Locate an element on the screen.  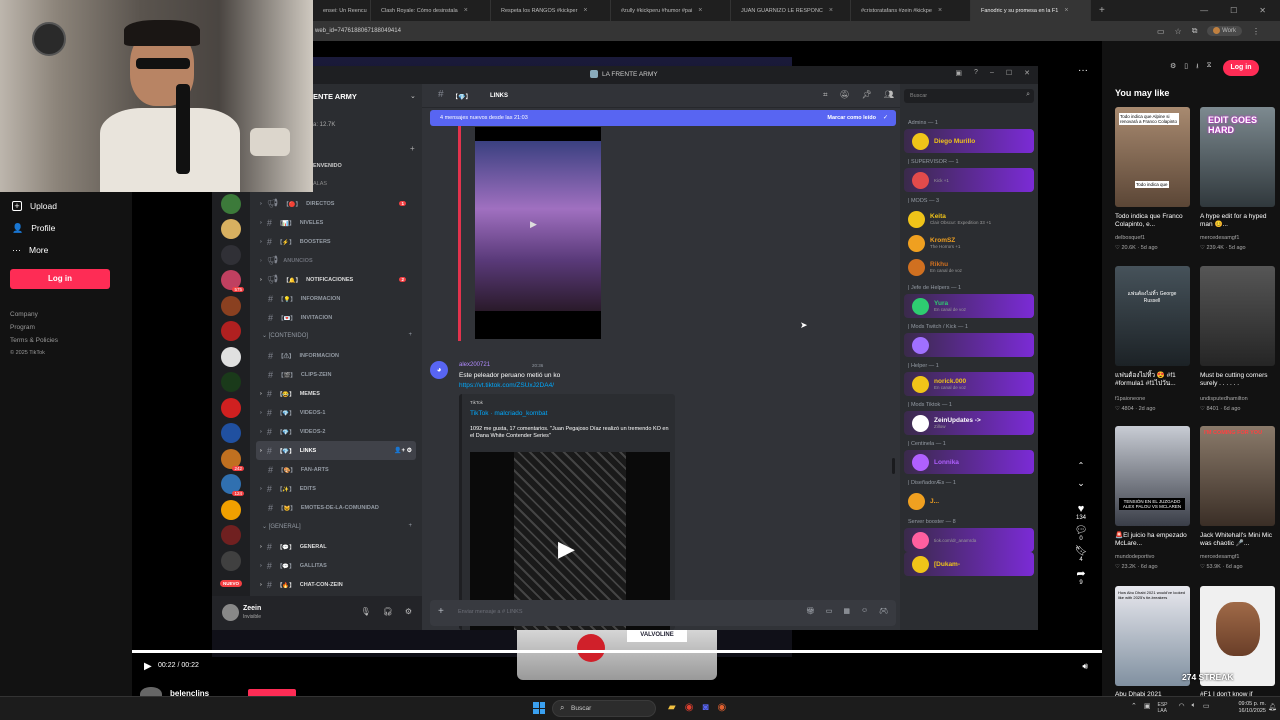
clock: 09:05 p. m. 16/10/2025 is located at coordinates (1246, 708).